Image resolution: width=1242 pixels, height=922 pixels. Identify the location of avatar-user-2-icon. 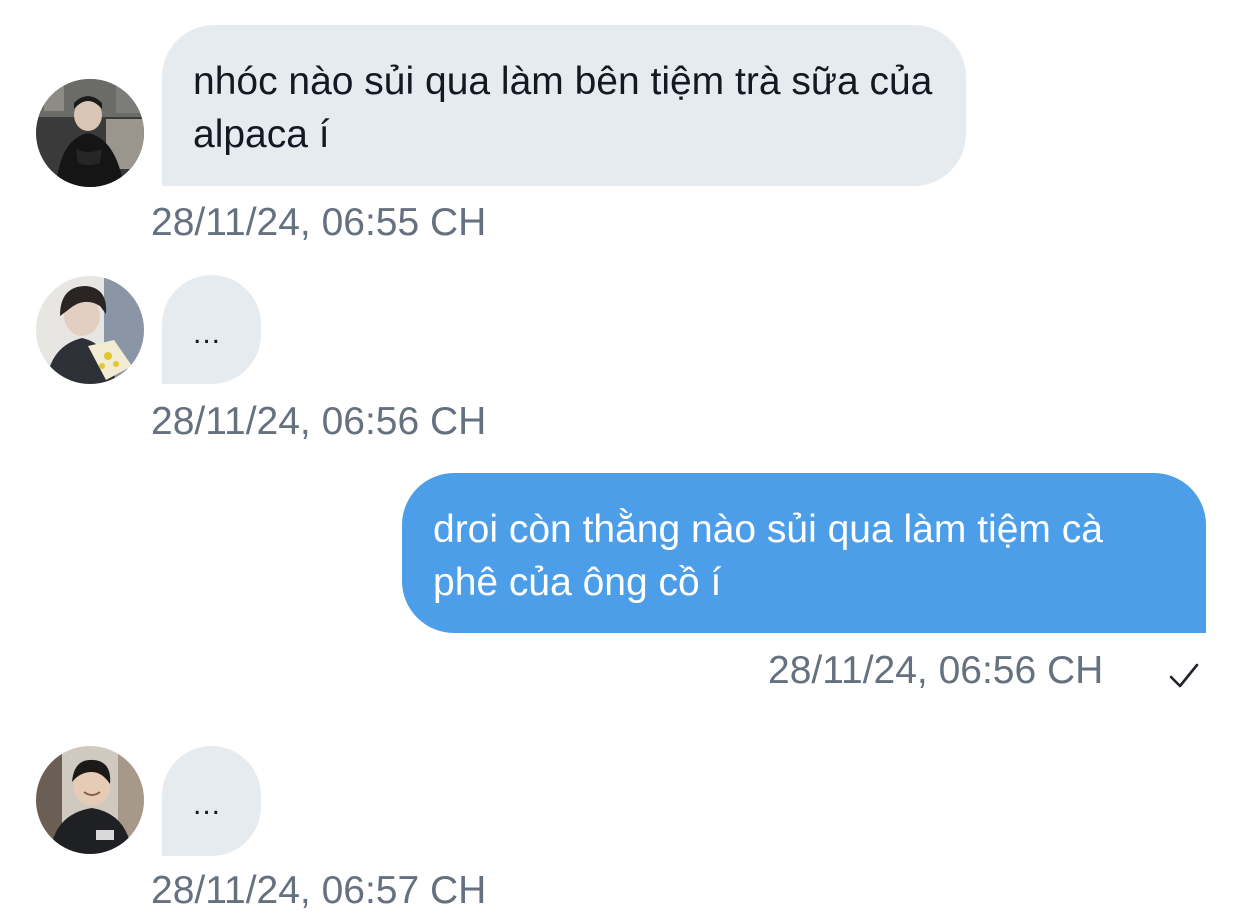
(90, 330).